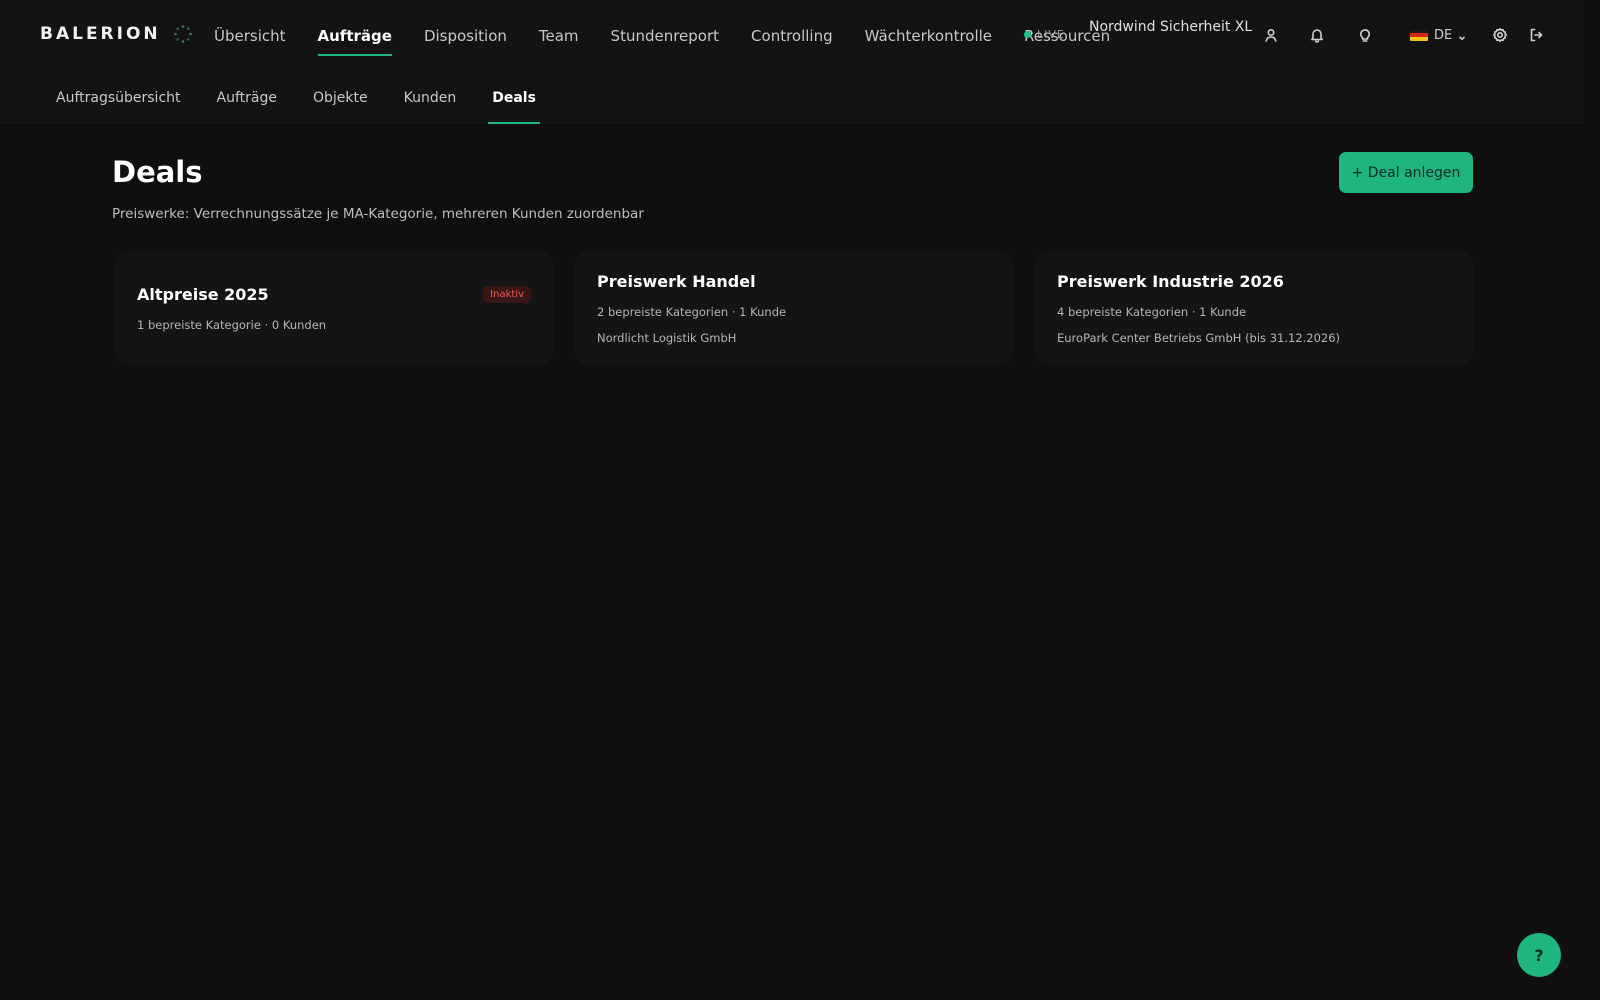 Image resolution: width=1600 pixels, height=1000 pixels. What do you see at coordinates (1462, 36) in the screenshot?
I see `chevron-down-icon` at bounding box center [1462, 36].